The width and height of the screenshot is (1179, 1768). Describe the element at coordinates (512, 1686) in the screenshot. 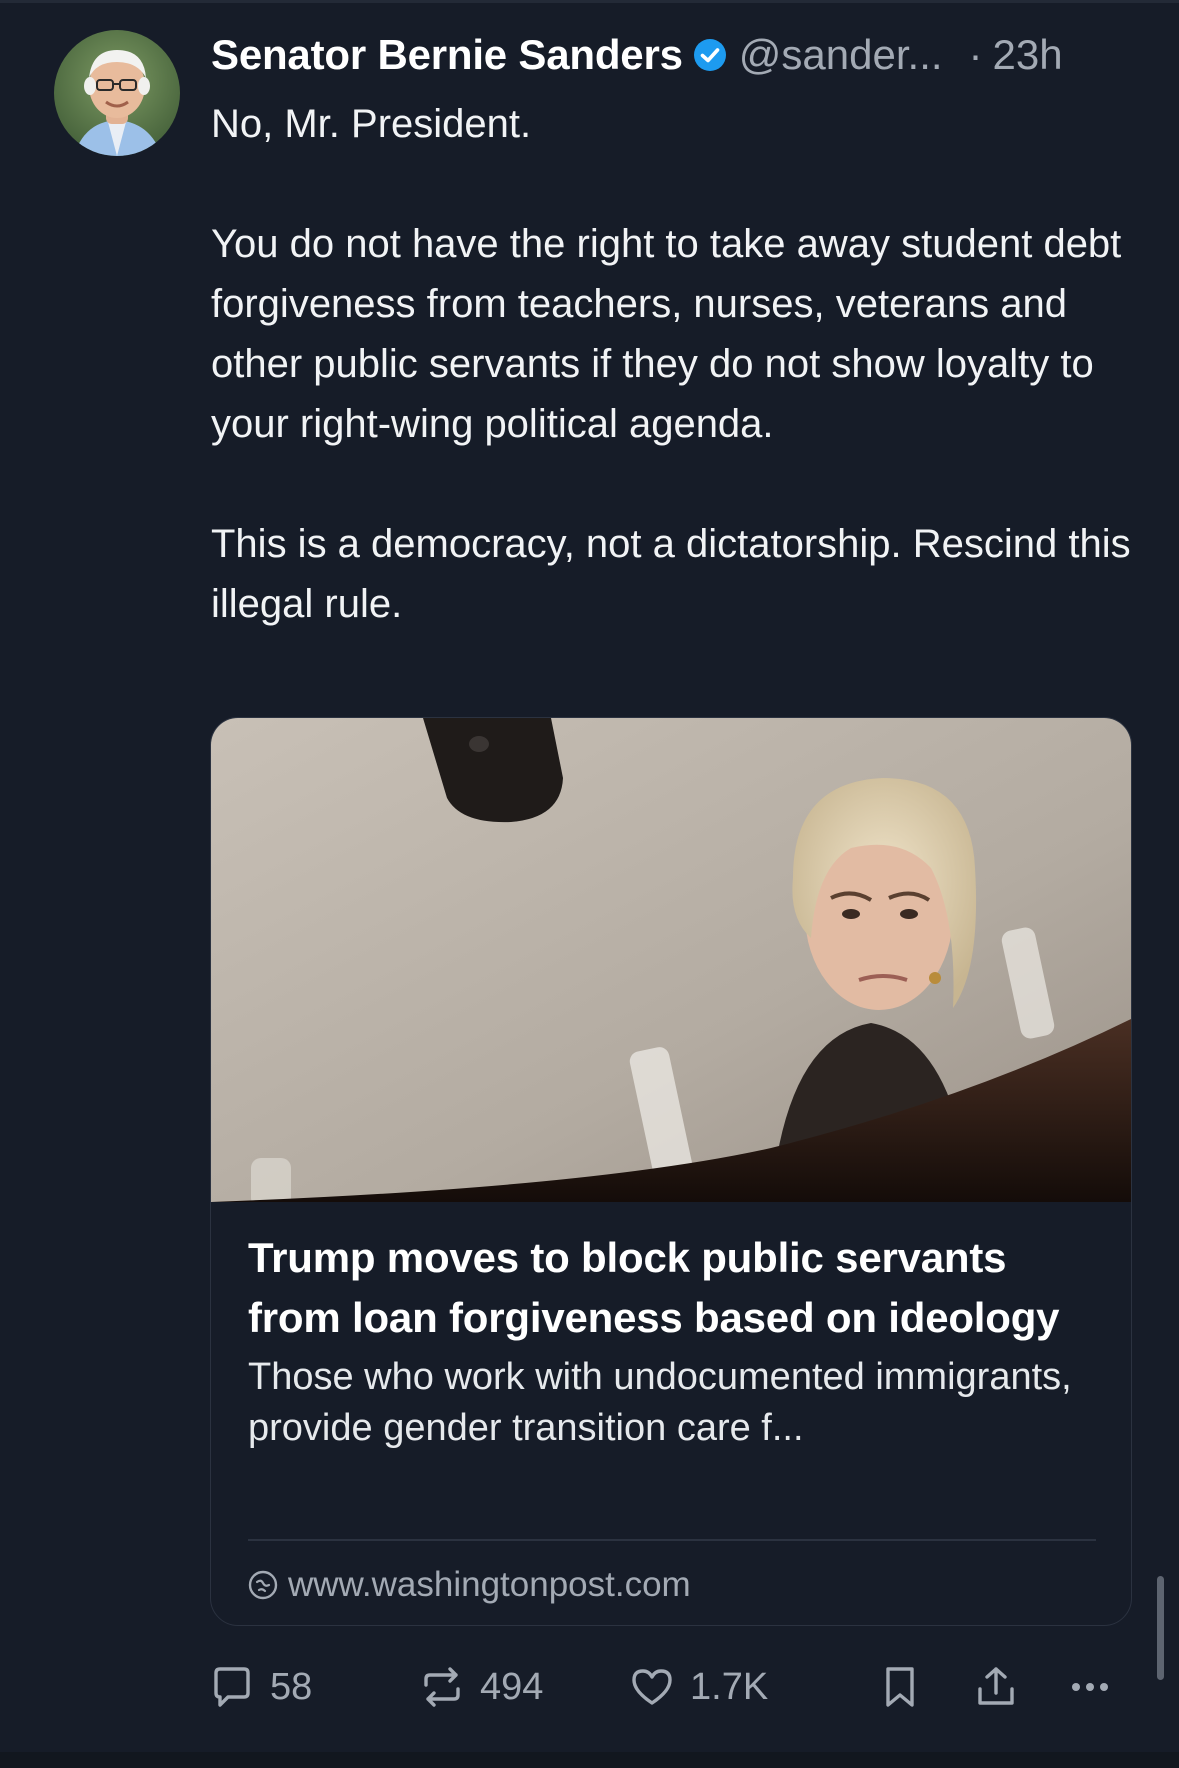

I see `repost-count: 494` at that location.